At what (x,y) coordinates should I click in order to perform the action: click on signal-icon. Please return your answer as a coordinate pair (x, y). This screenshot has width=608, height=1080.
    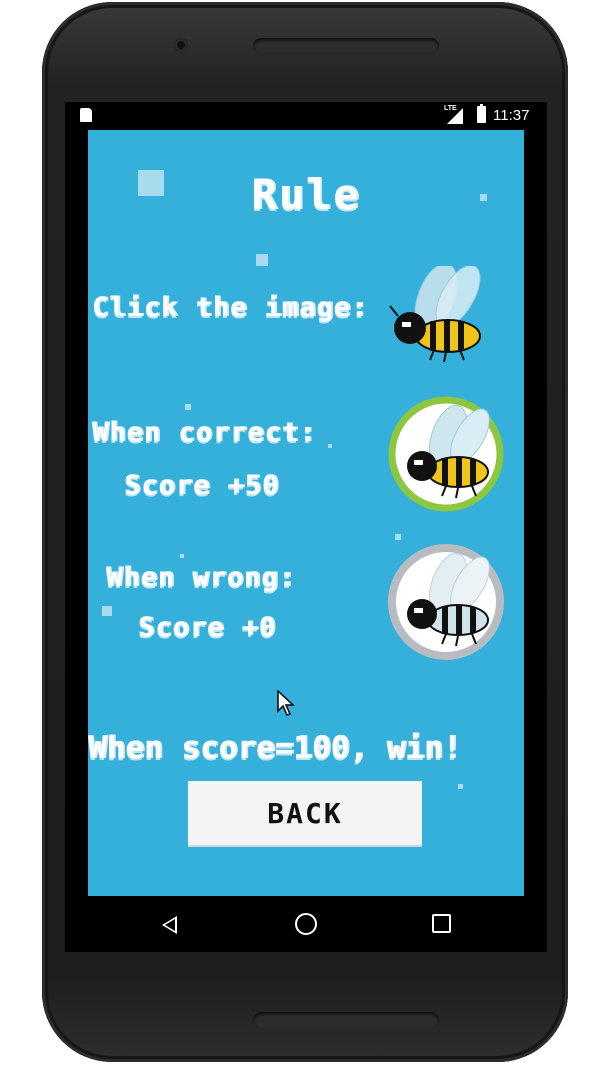
    Looking at the image, I should click on (455, 116).